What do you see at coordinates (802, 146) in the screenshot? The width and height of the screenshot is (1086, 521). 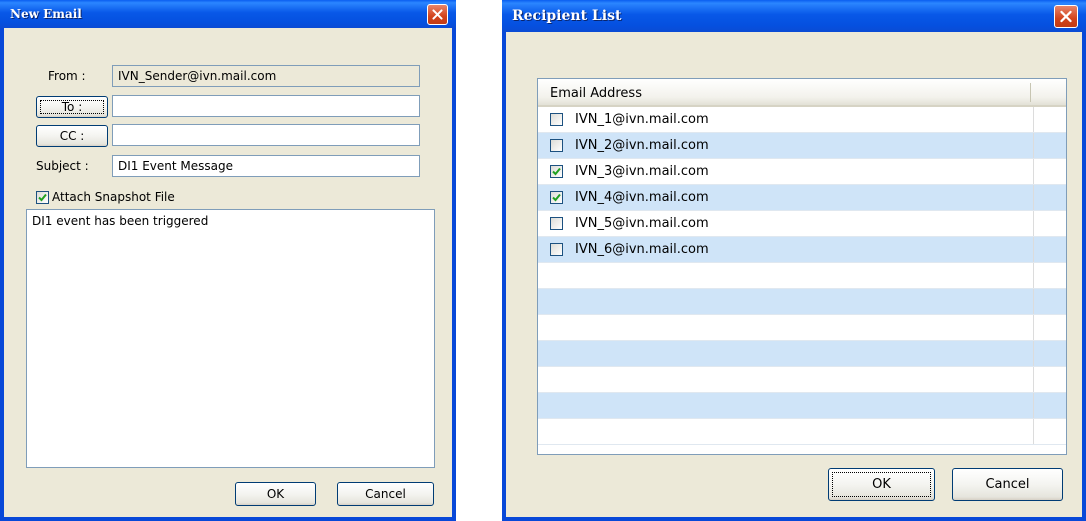 I see `recipient-row: IVN_2@ivn.mail.com` at bounding box center [802, 146].